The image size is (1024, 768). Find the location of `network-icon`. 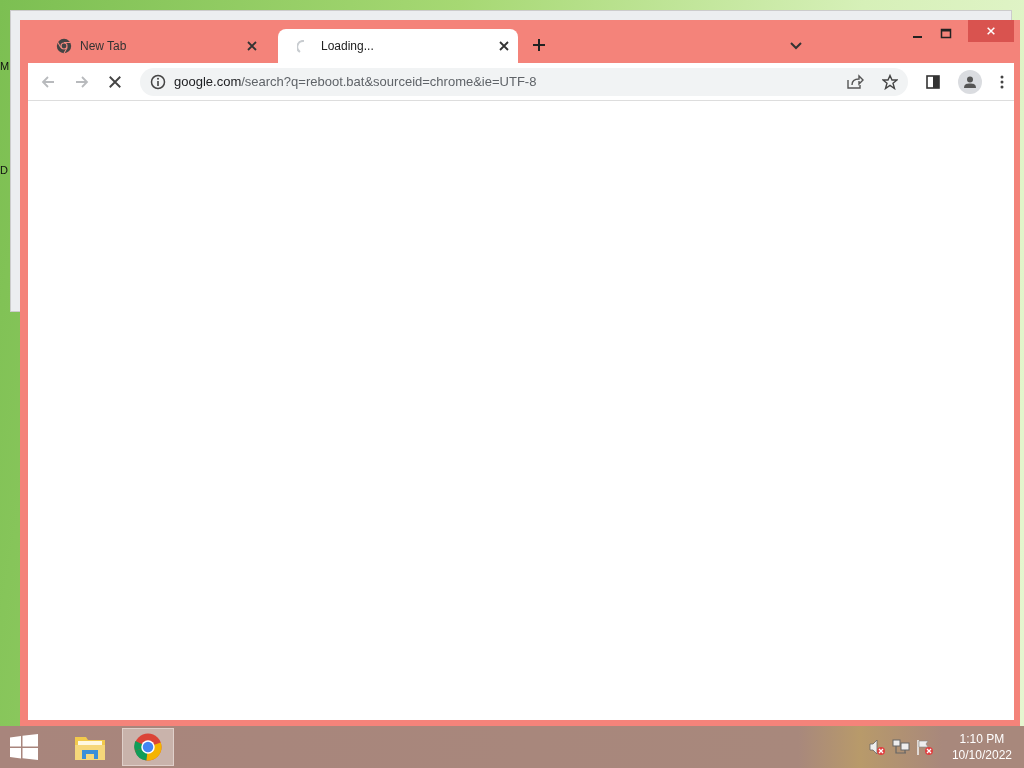

network-icon is located at coordinates (900, 747).